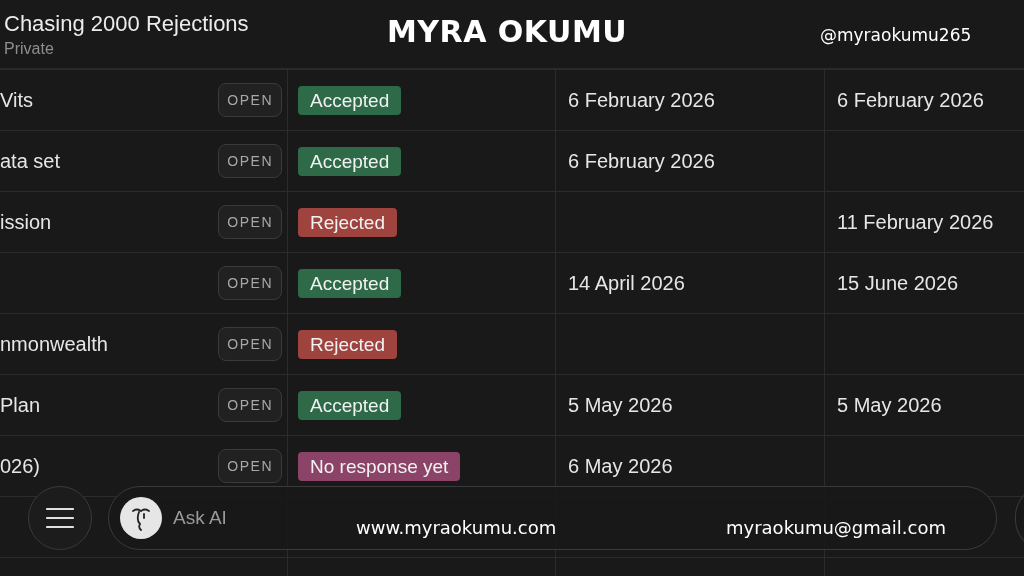 The image size is (1024, 576). What do you see at coordinates (29, 49) in the screenshot?
I see `page-visibility: Private` at bounding box center [29, 49].